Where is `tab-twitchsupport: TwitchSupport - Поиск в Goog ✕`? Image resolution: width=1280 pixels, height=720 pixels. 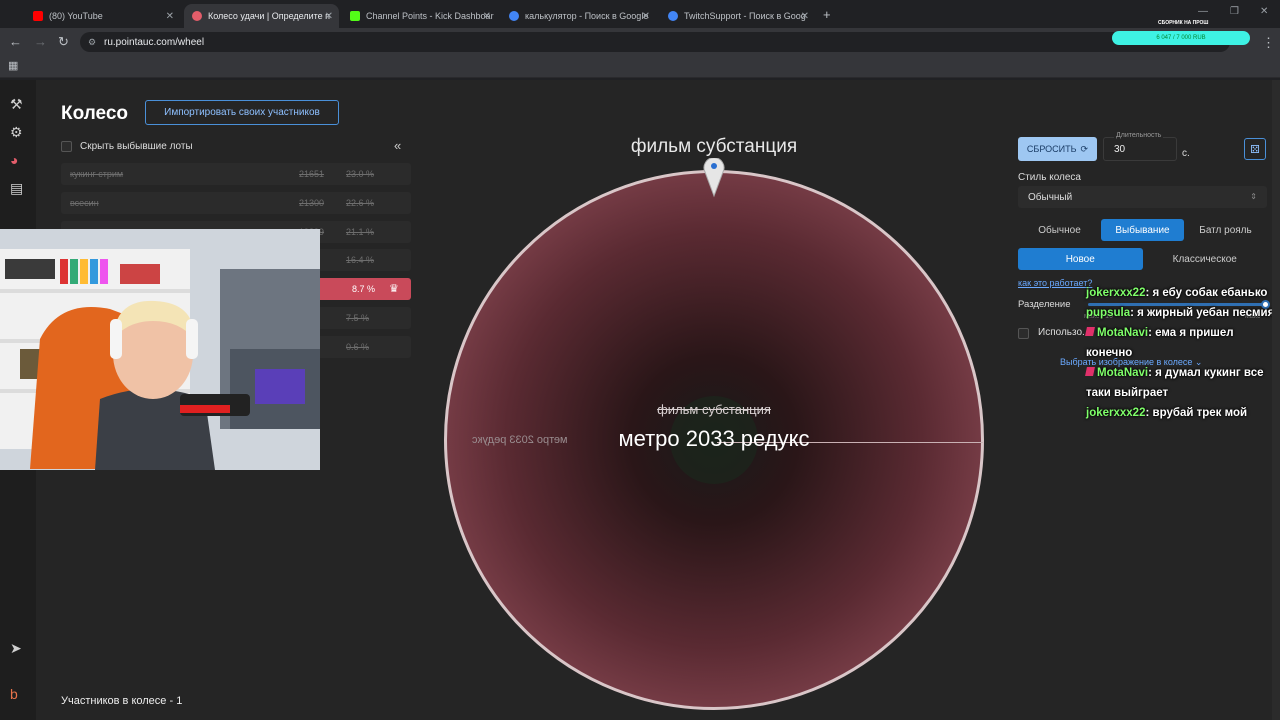
tab-twitchsupport: TwitchSupport - Поиск в Goog ✕ is located at coordinates (737, 16).